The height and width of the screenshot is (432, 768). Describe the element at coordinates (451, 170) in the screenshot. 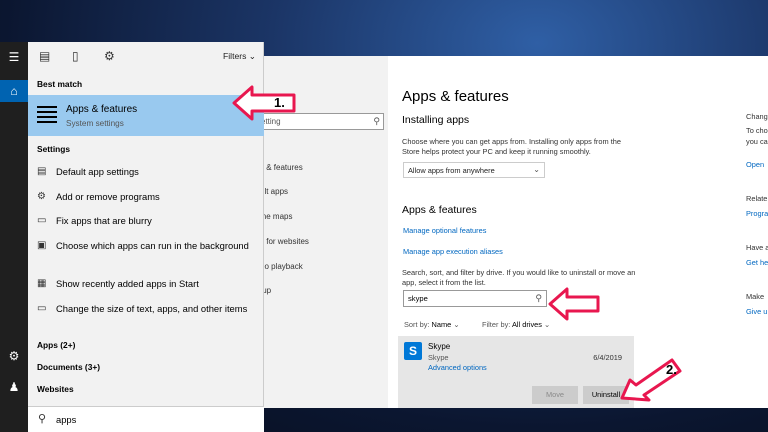

I see `install-source-value: Allow apps from anywhere` at that location.